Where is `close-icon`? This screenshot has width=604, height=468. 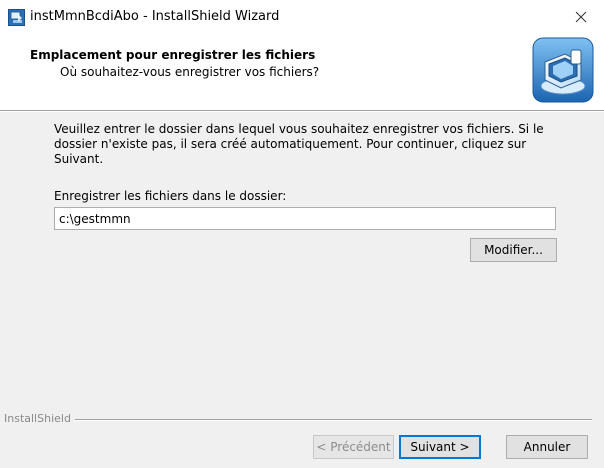 close-icon is located at coordinates (581, 17).